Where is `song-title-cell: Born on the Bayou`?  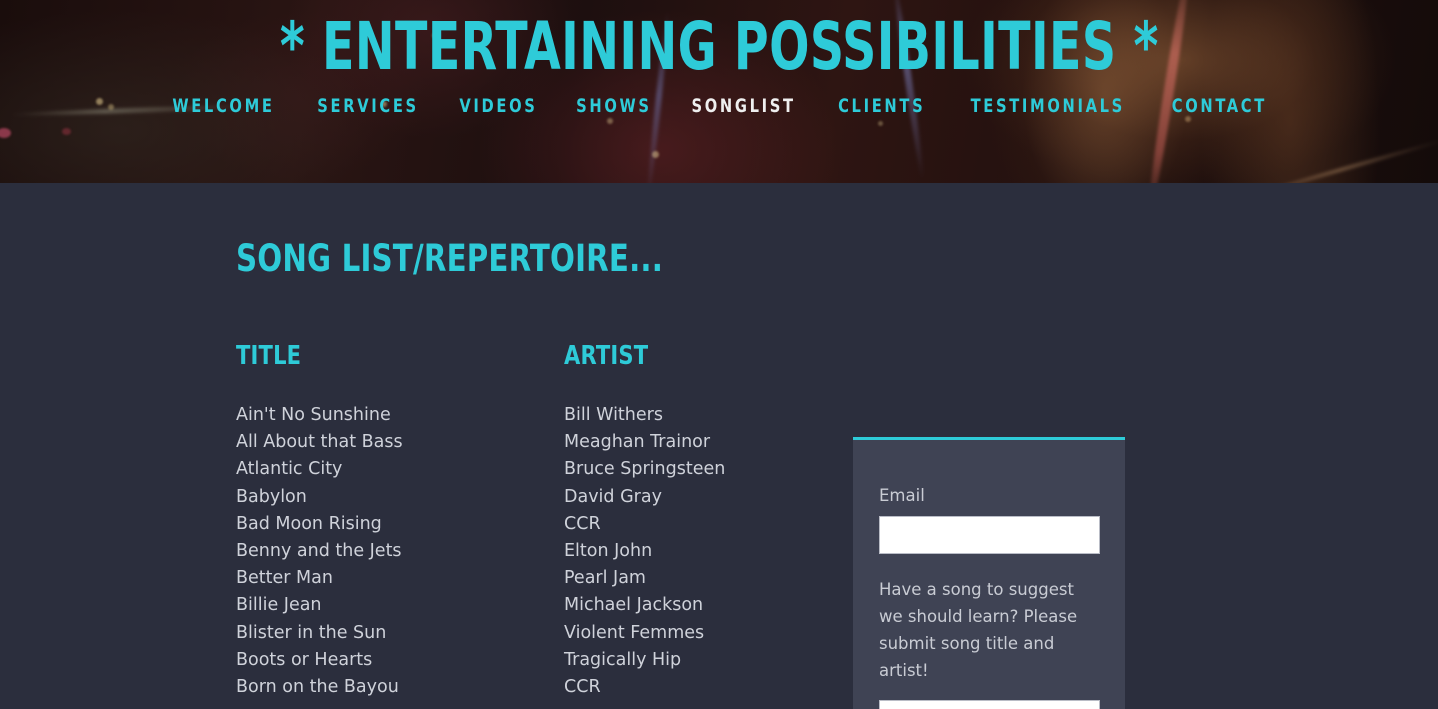
song-title-cell: Born on the Bayou is located at coordinates (317, 687).